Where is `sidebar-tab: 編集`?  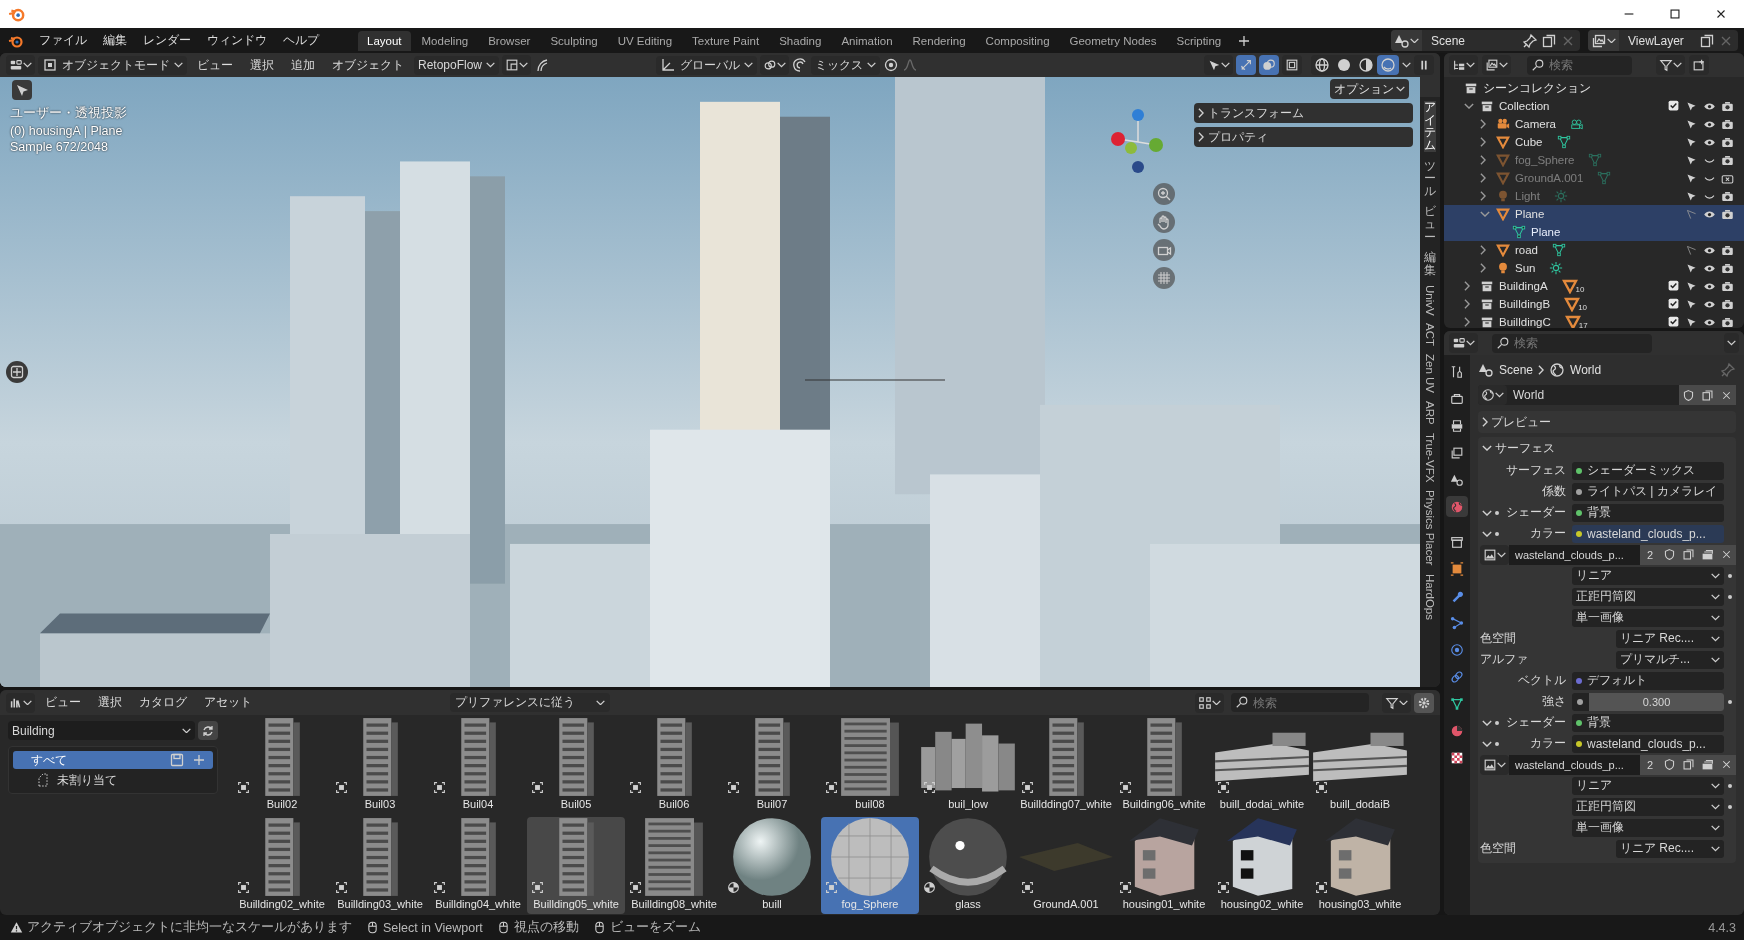 sidebar-tab: 編集 is located at coordinates (1430, 264).